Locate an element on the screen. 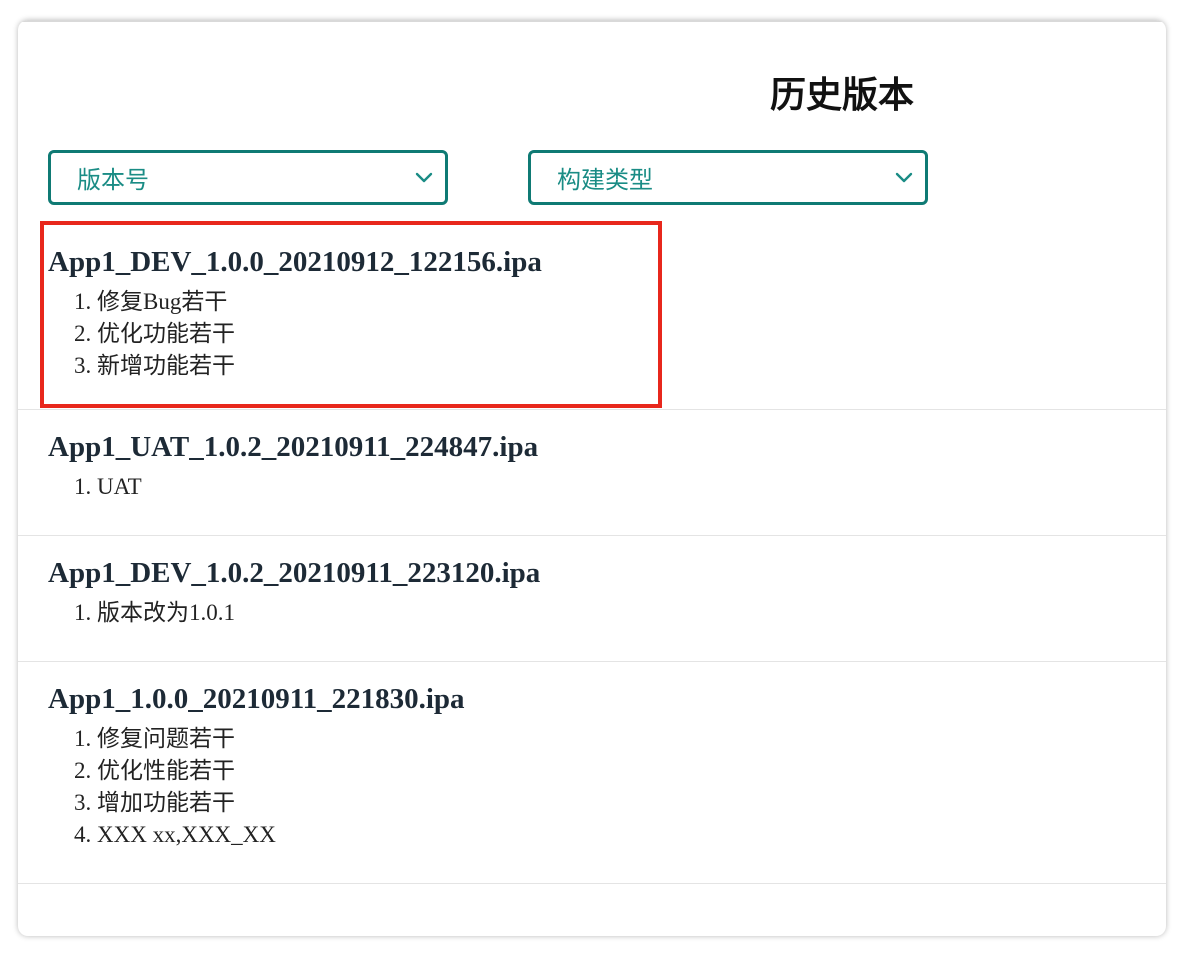 This screenshot has height=954, width=1184. version-filter-label: 版本号 is located at coordinates (113, 180).